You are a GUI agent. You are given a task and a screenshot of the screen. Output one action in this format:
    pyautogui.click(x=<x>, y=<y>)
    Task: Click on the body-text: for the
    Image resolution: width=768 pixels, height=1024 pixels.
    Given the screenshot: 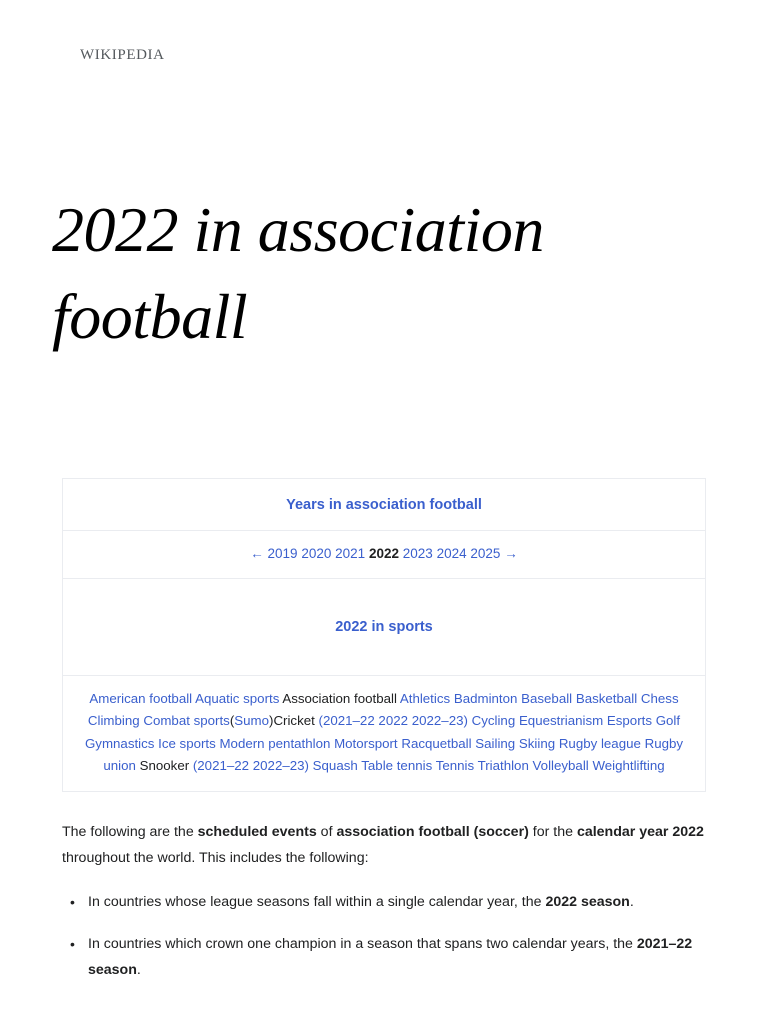 What is the action you would take?
    pyautogui.click(x=552, y=832)
    